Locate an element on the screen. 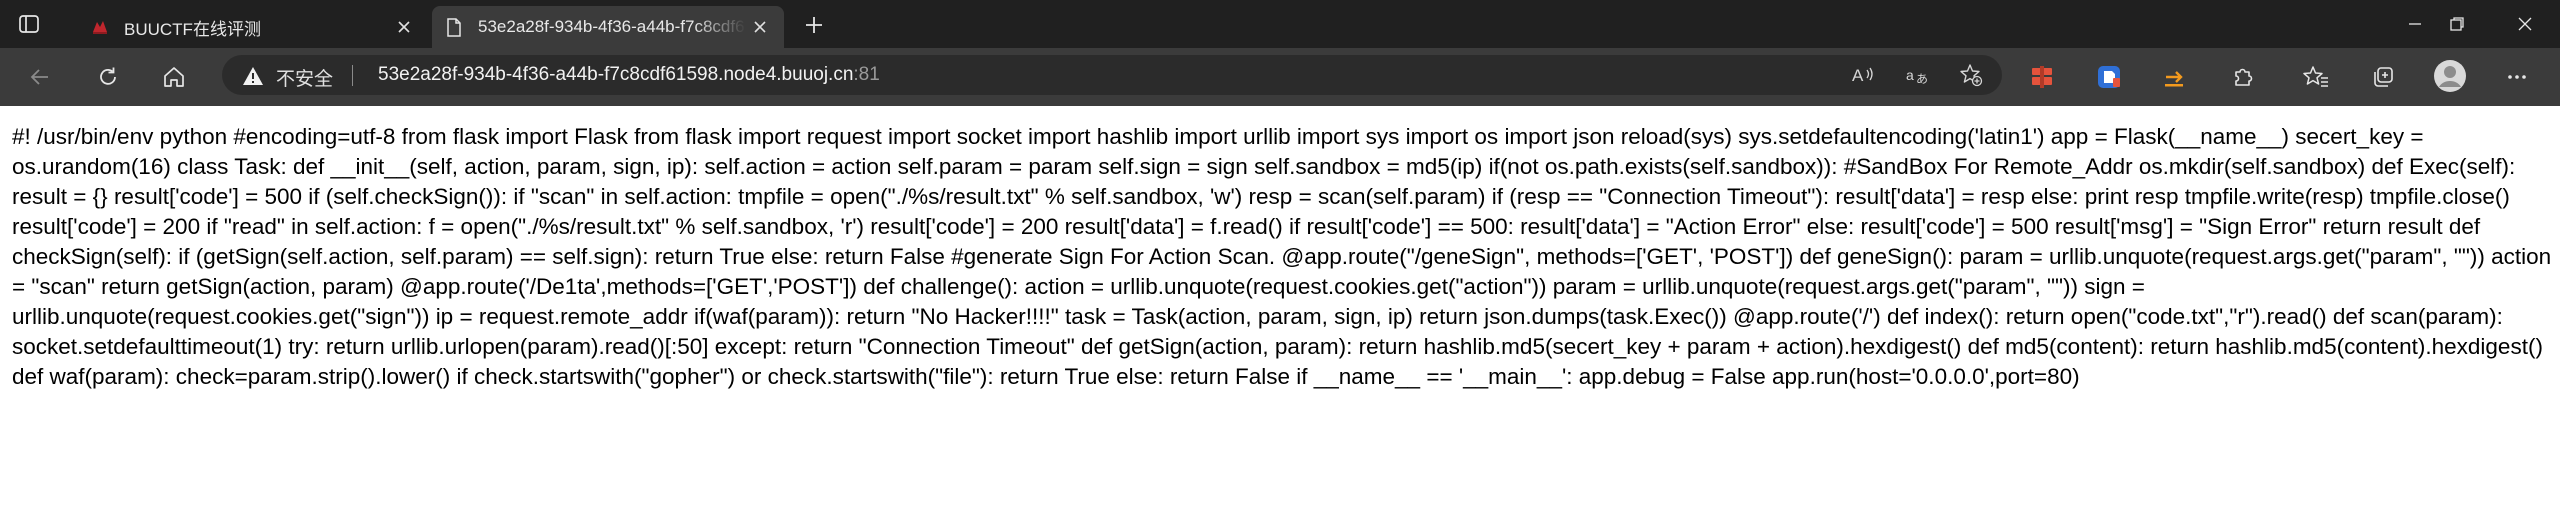 The height and width of the screenshot is (531, 2560). back-arrow-icon is located at coordinates (39, 77).